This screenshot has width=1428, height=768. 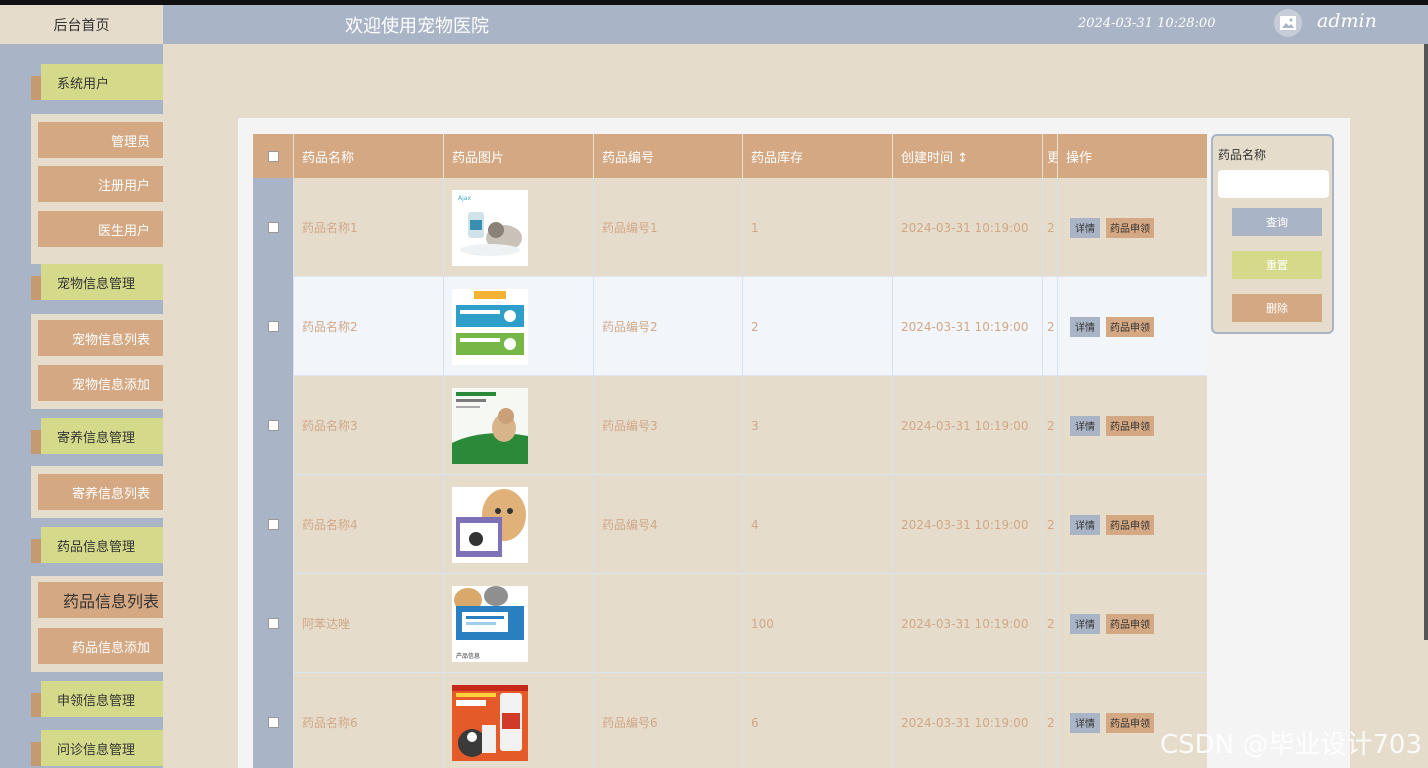 I want to click on sidebar-item-admin: 管理员, so click(x=100, y=140).